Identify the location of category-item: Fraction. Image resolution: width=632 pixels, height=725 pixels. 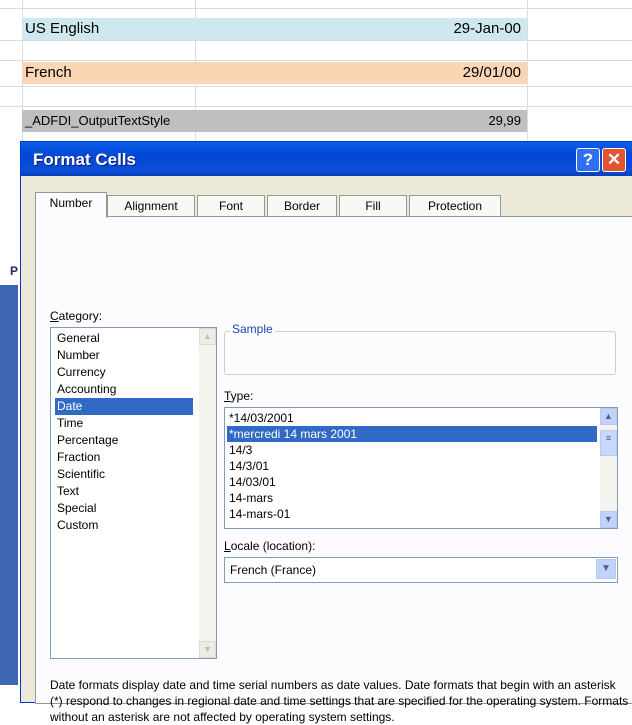
(124, 457).